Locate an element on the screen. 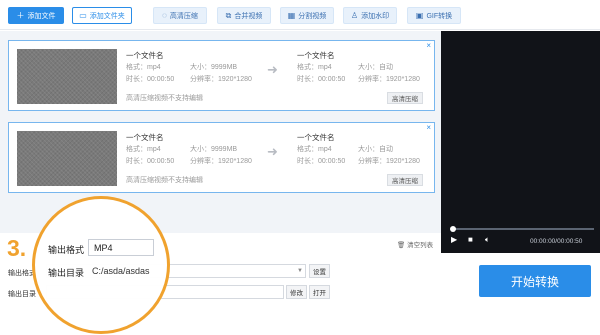 The width and height of the screenshot is (600, 335). split-video-button: ▦ 分割视频 is located at coordinates (307, 15).